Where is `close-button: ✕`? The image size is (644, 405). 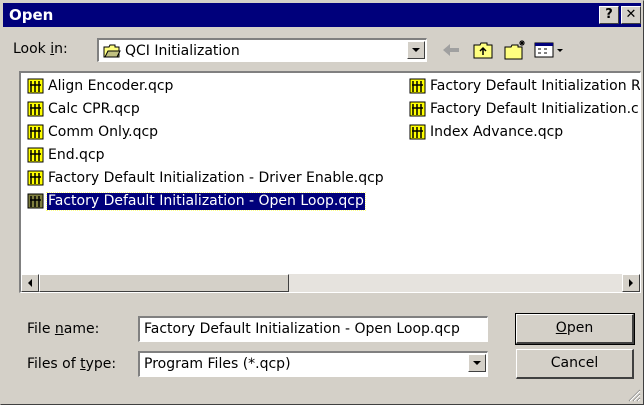 close-button: ✕ is located at coordinates (631, 15).